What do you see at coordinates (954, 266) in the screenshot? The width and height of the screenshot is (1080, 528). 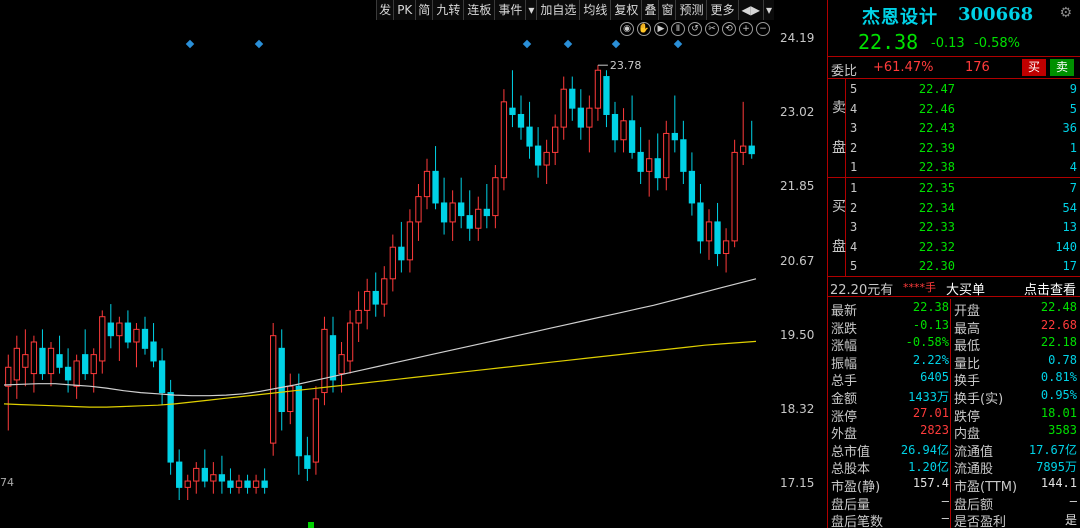 I see `bid-row: 5 22.30 17` at bounding box center [954, 266].